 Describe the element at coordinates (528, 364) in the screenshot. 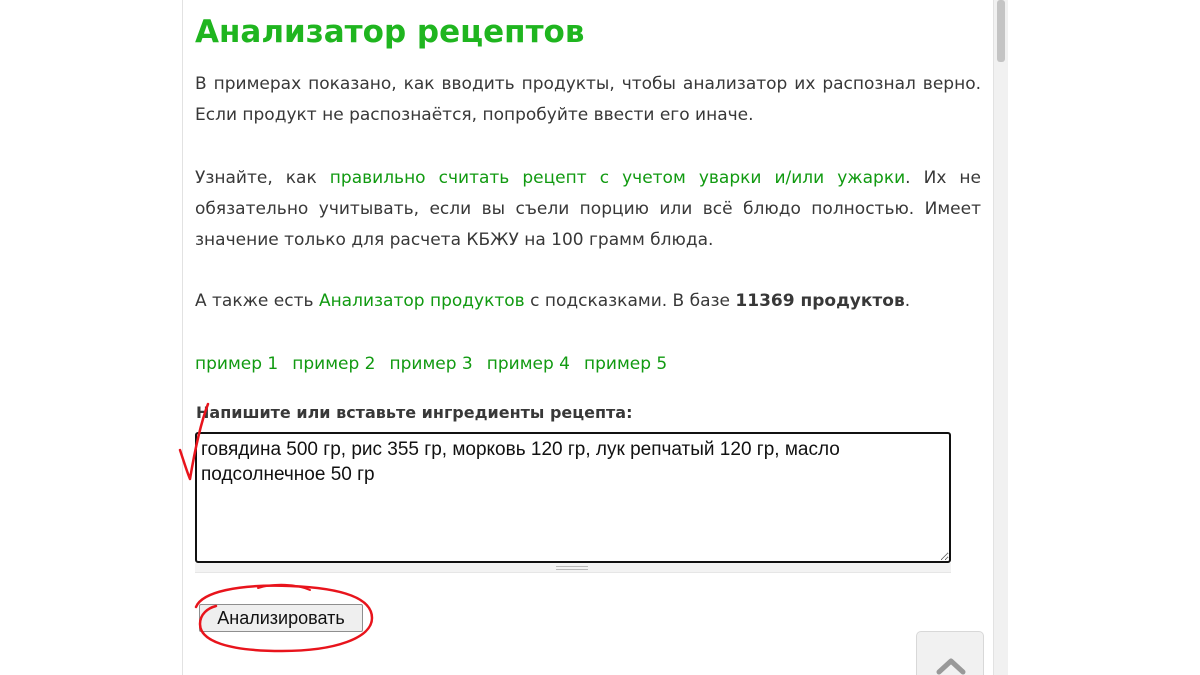

I see `example-link-4: пример 4` at that location.